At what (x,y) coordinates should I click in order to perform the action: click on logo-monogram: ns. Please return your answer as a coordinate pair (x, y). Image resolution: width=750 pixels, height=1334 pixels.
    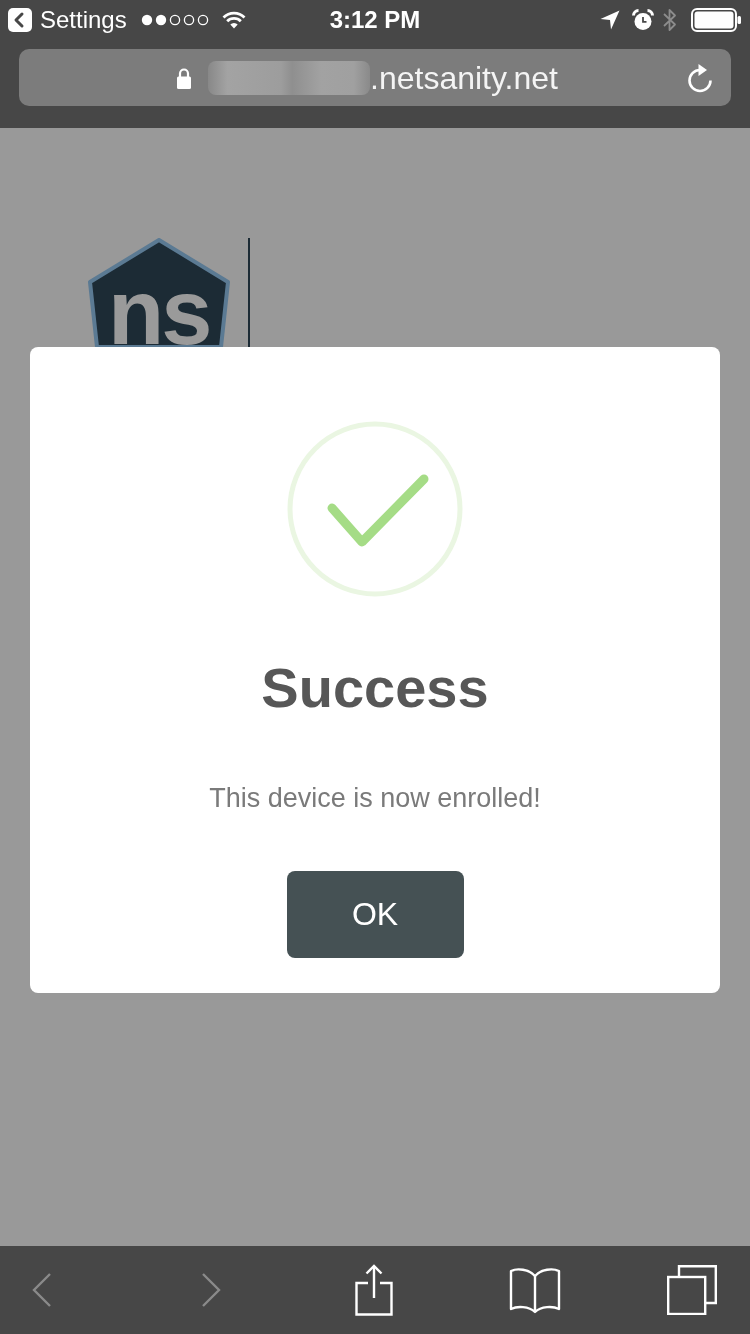
    Looking at the image, I should click on (159, 312).